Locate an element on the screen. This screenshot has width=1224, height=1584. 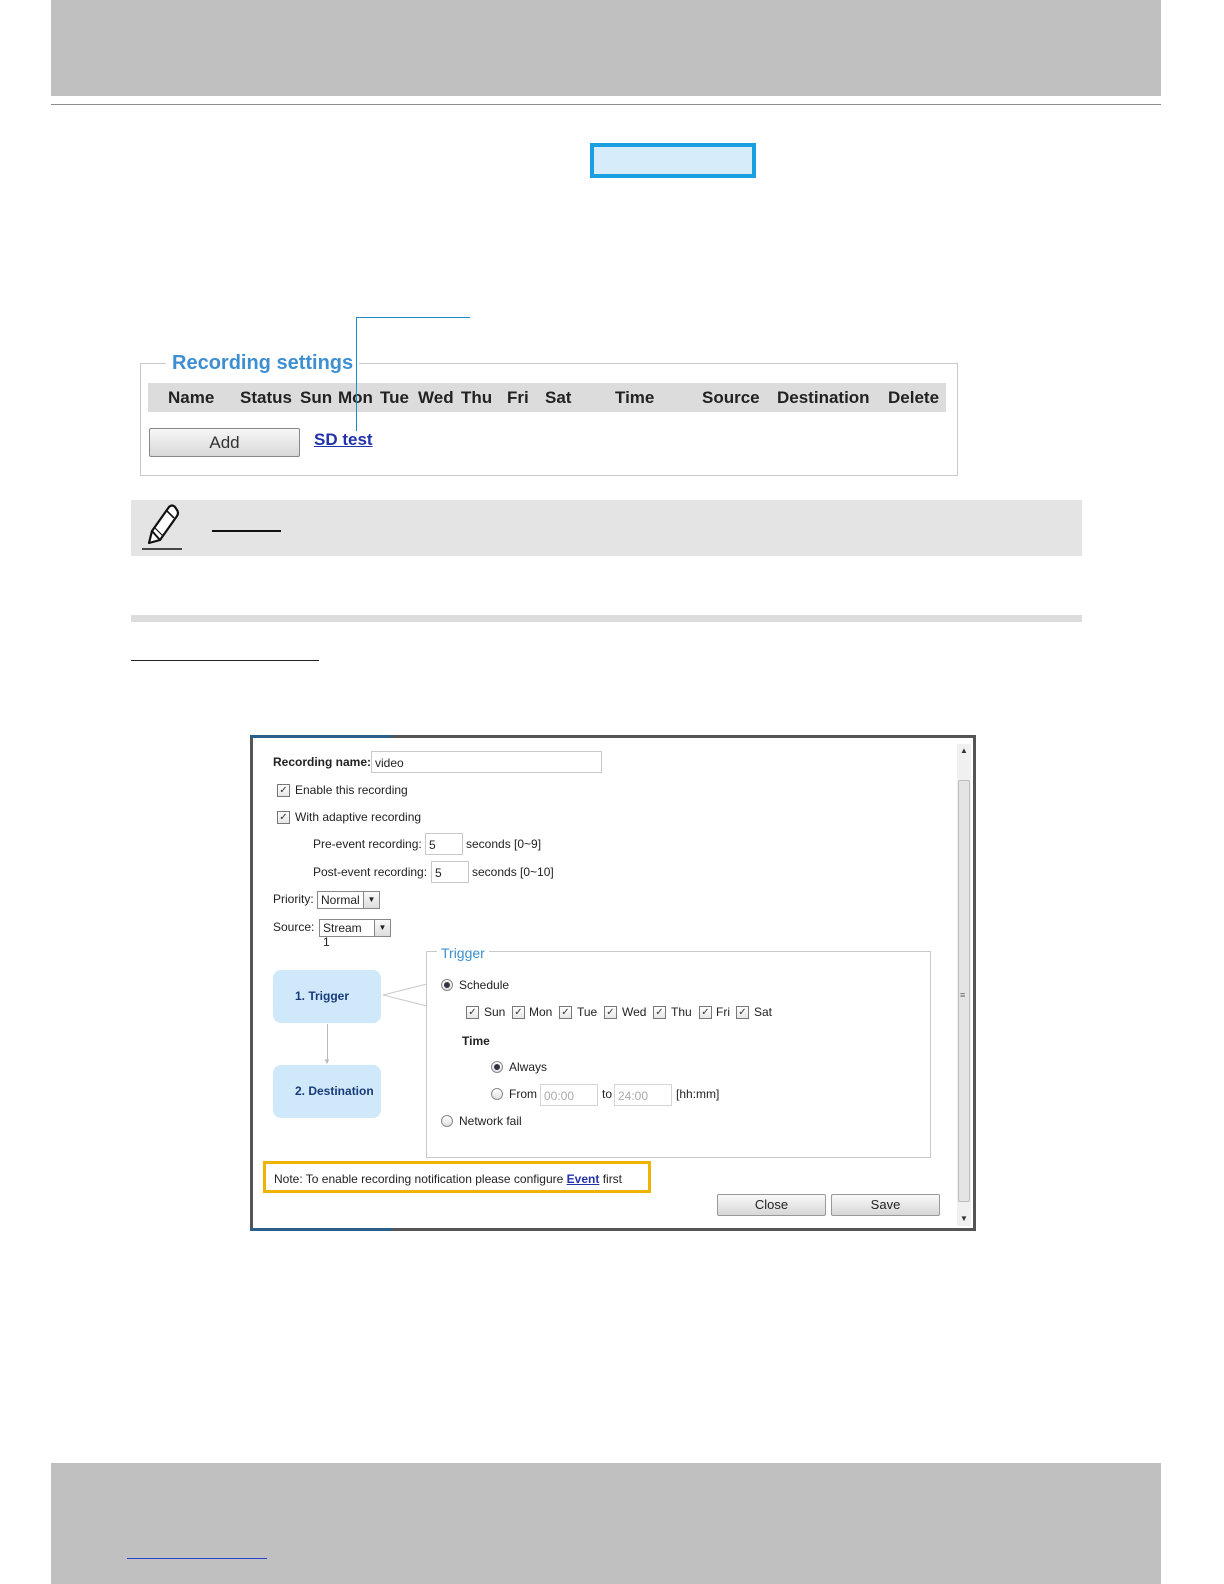
schedule-radio is located at coordinates (447, 985).